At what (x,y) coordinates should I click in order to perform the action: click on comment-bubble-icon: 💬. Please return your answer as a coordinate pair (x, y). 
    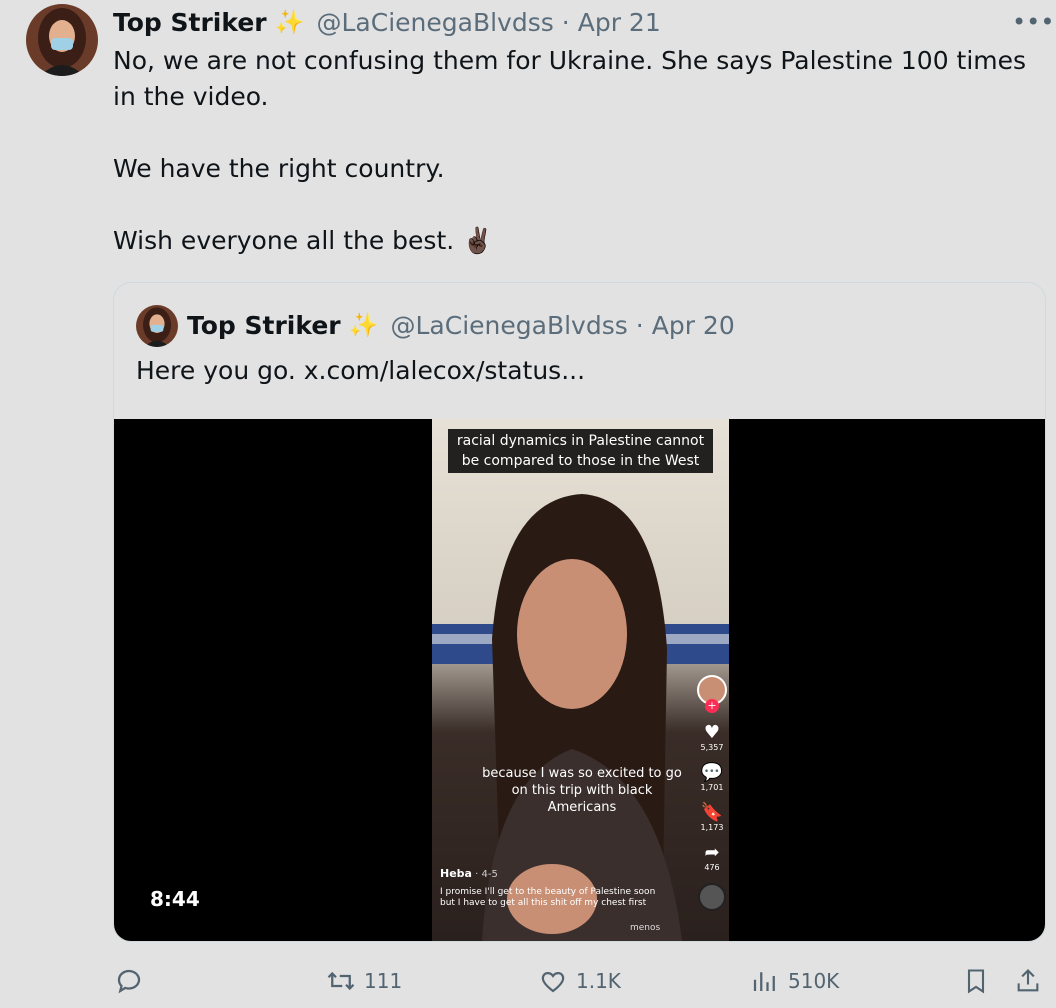
    Looking at the image, I should click on (712, 772).